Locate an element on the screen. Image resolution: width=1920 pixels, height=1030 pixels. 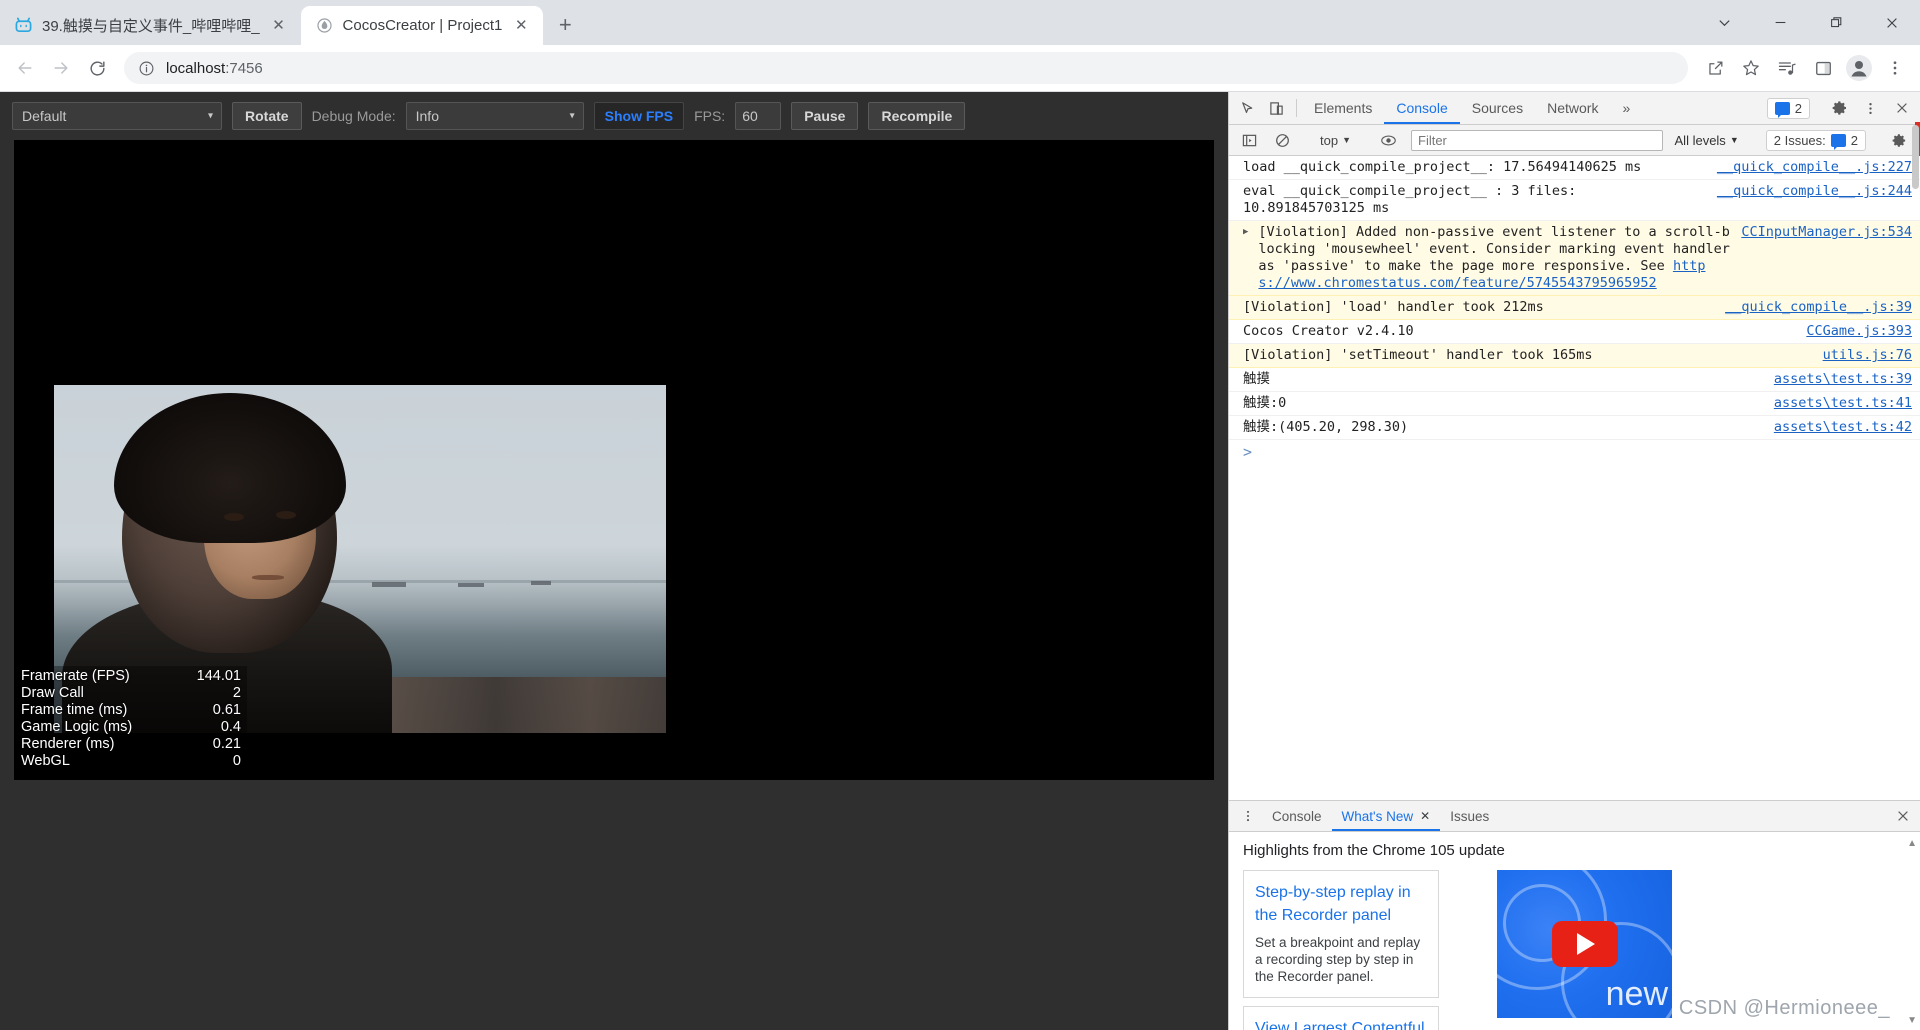
address-bar: localhost:7456 is located at coordinates (906, 68).